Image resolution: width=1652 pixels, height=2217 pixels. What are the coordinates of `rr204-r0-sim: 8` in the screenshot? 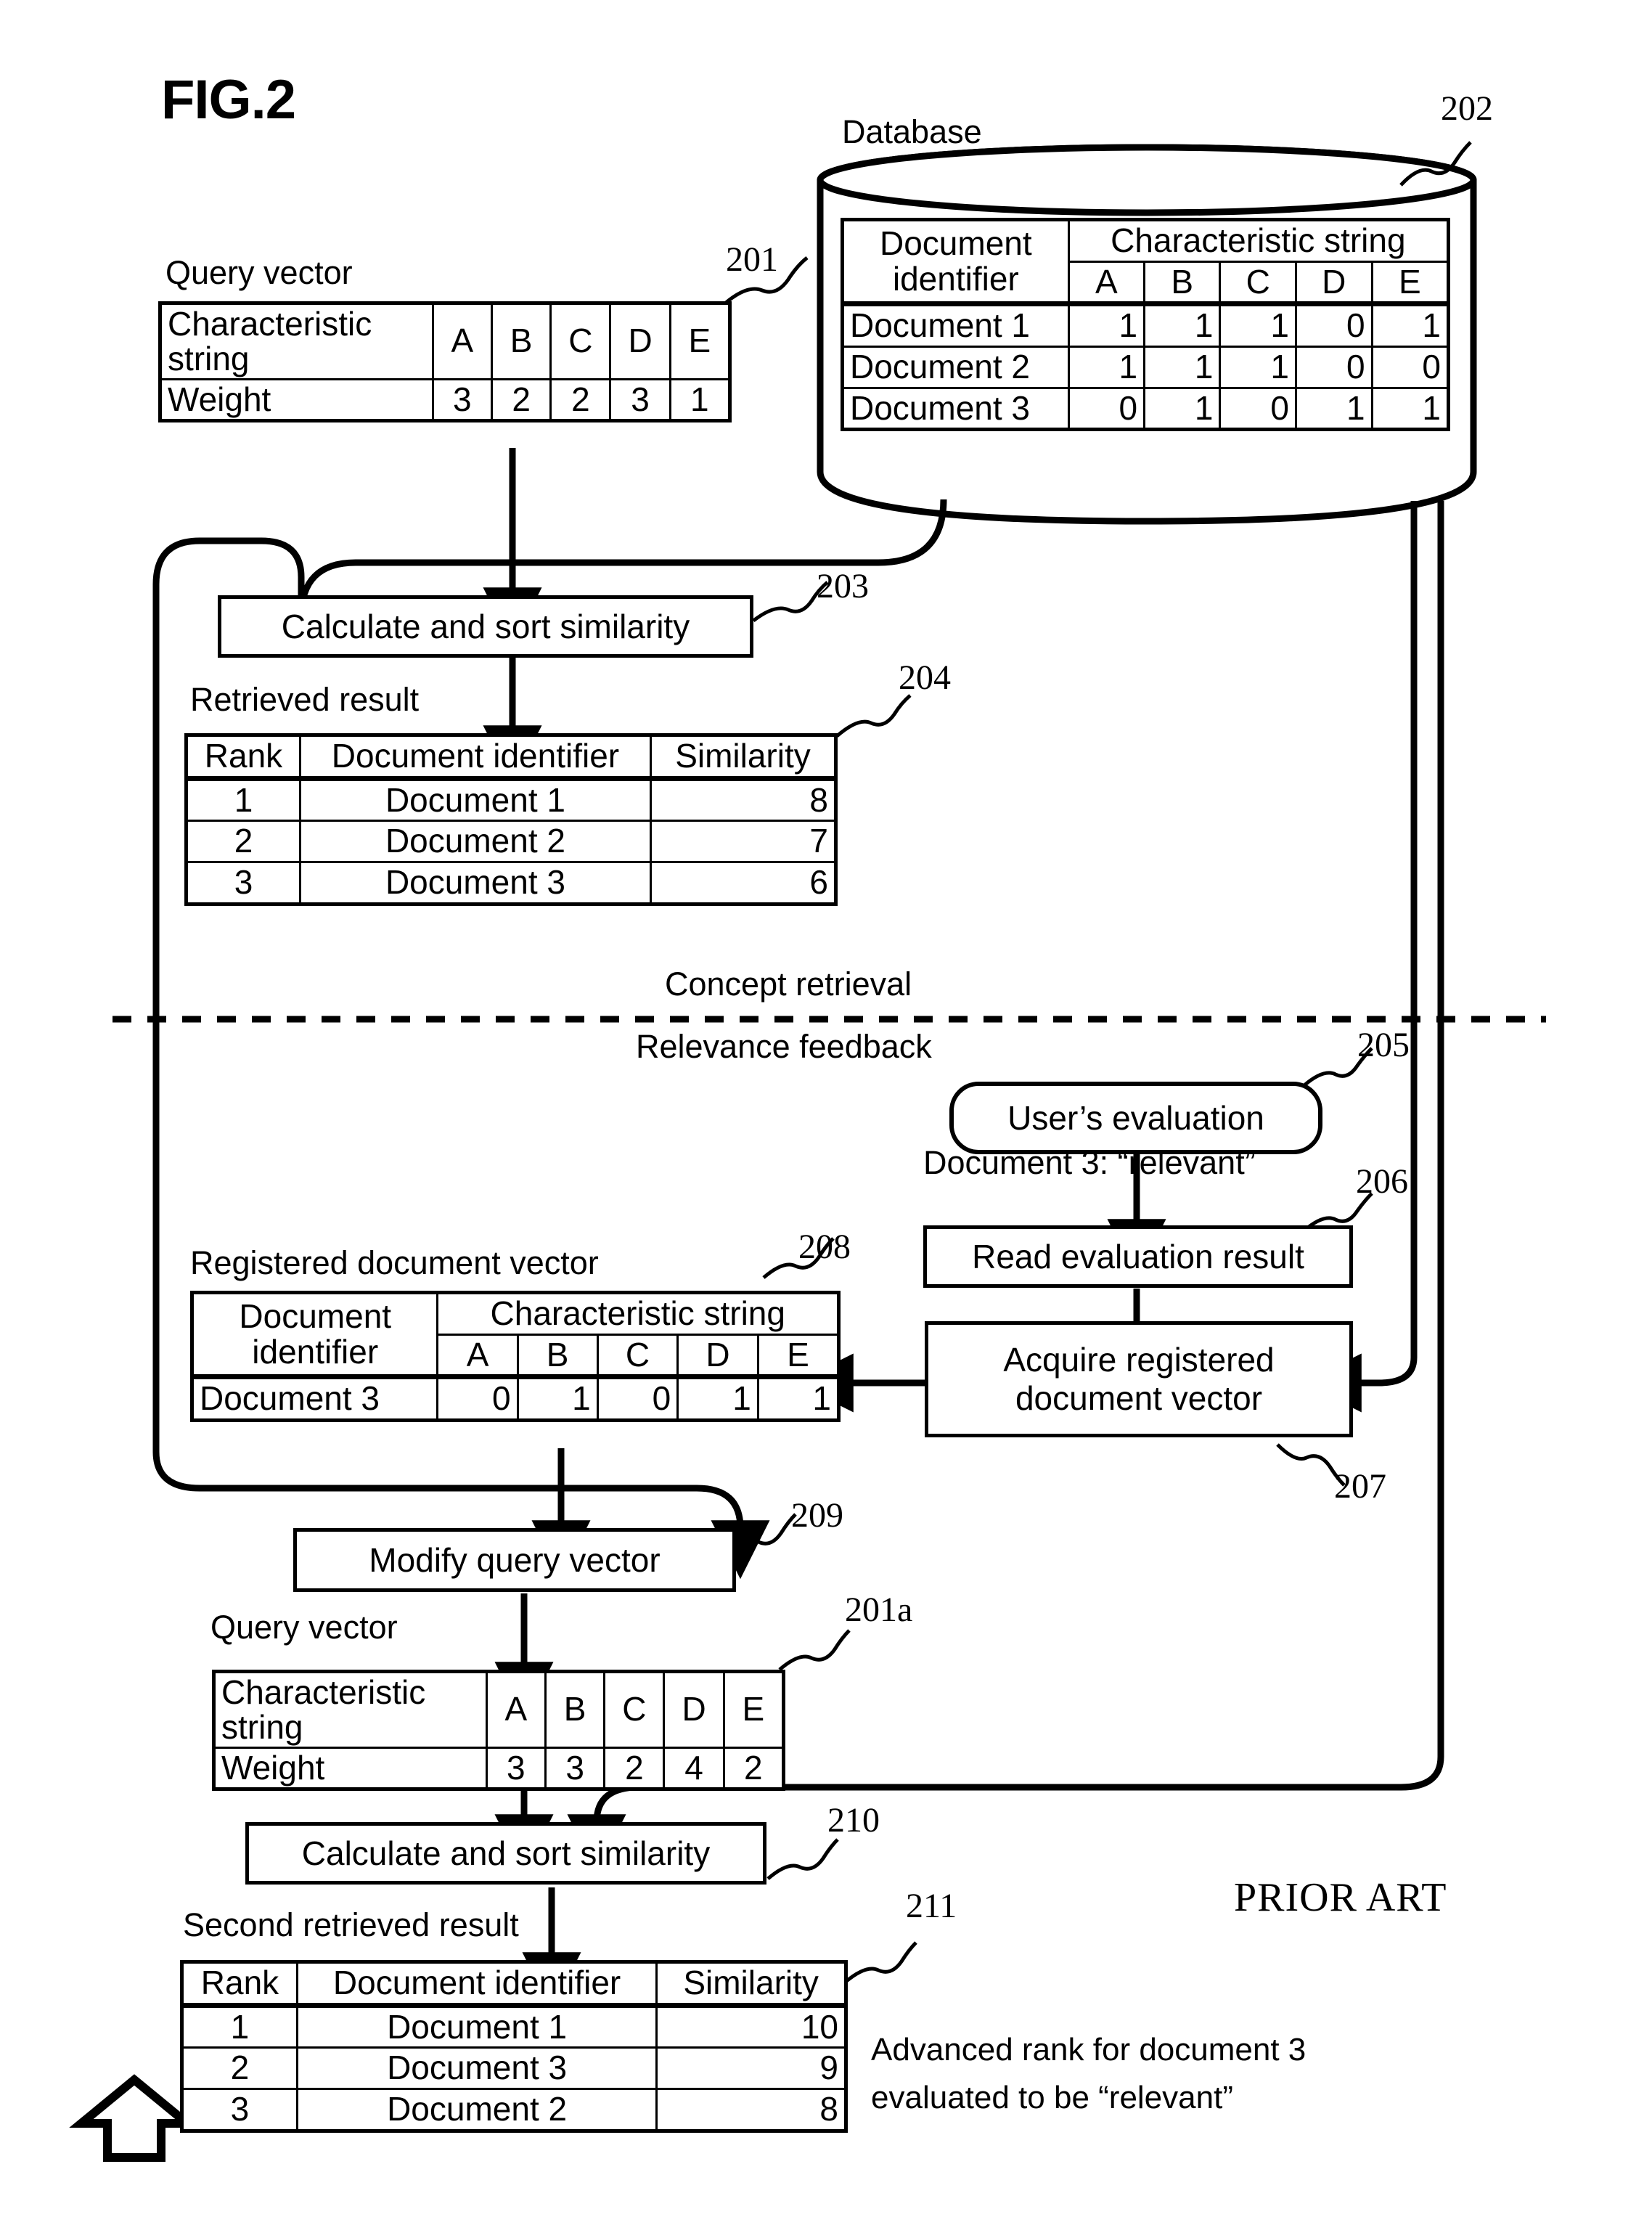 It's located at (743, 799).